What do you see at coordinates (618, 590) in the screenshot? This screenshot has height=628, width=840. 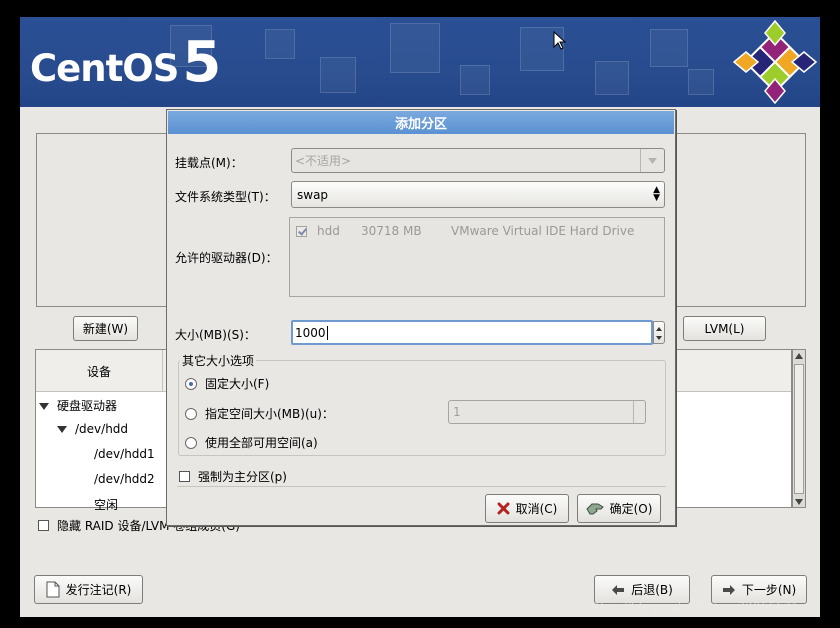 I see `back-arrow-icon` at bounding box center [618, 590].